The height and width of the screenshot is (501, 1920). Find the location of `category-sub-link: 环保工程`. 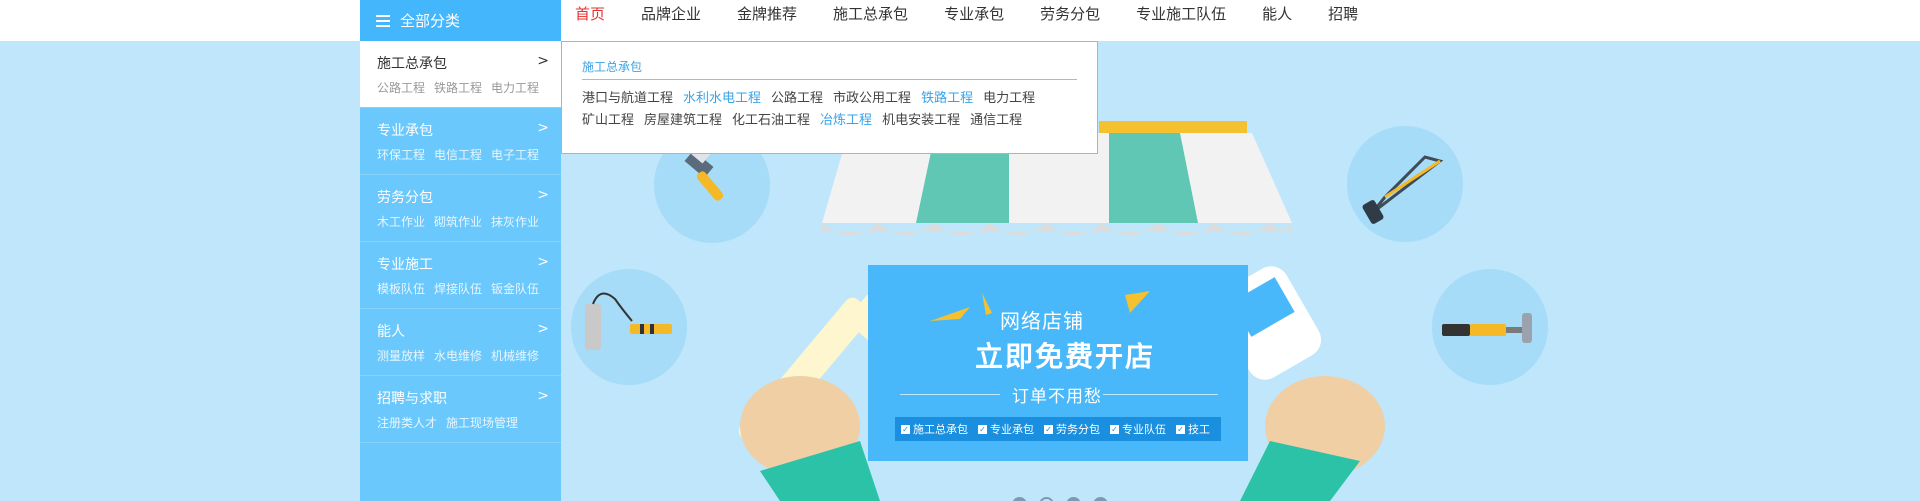

category-sub-link: 环保工程 is located at coordinates (401, 155).